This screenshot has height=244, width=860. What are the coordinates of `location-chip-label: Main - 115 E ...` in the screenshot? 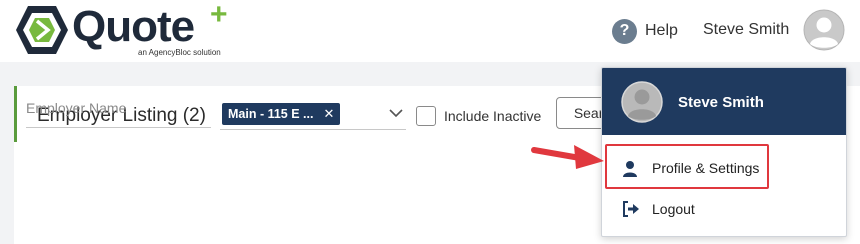 It's located at (271, 114).